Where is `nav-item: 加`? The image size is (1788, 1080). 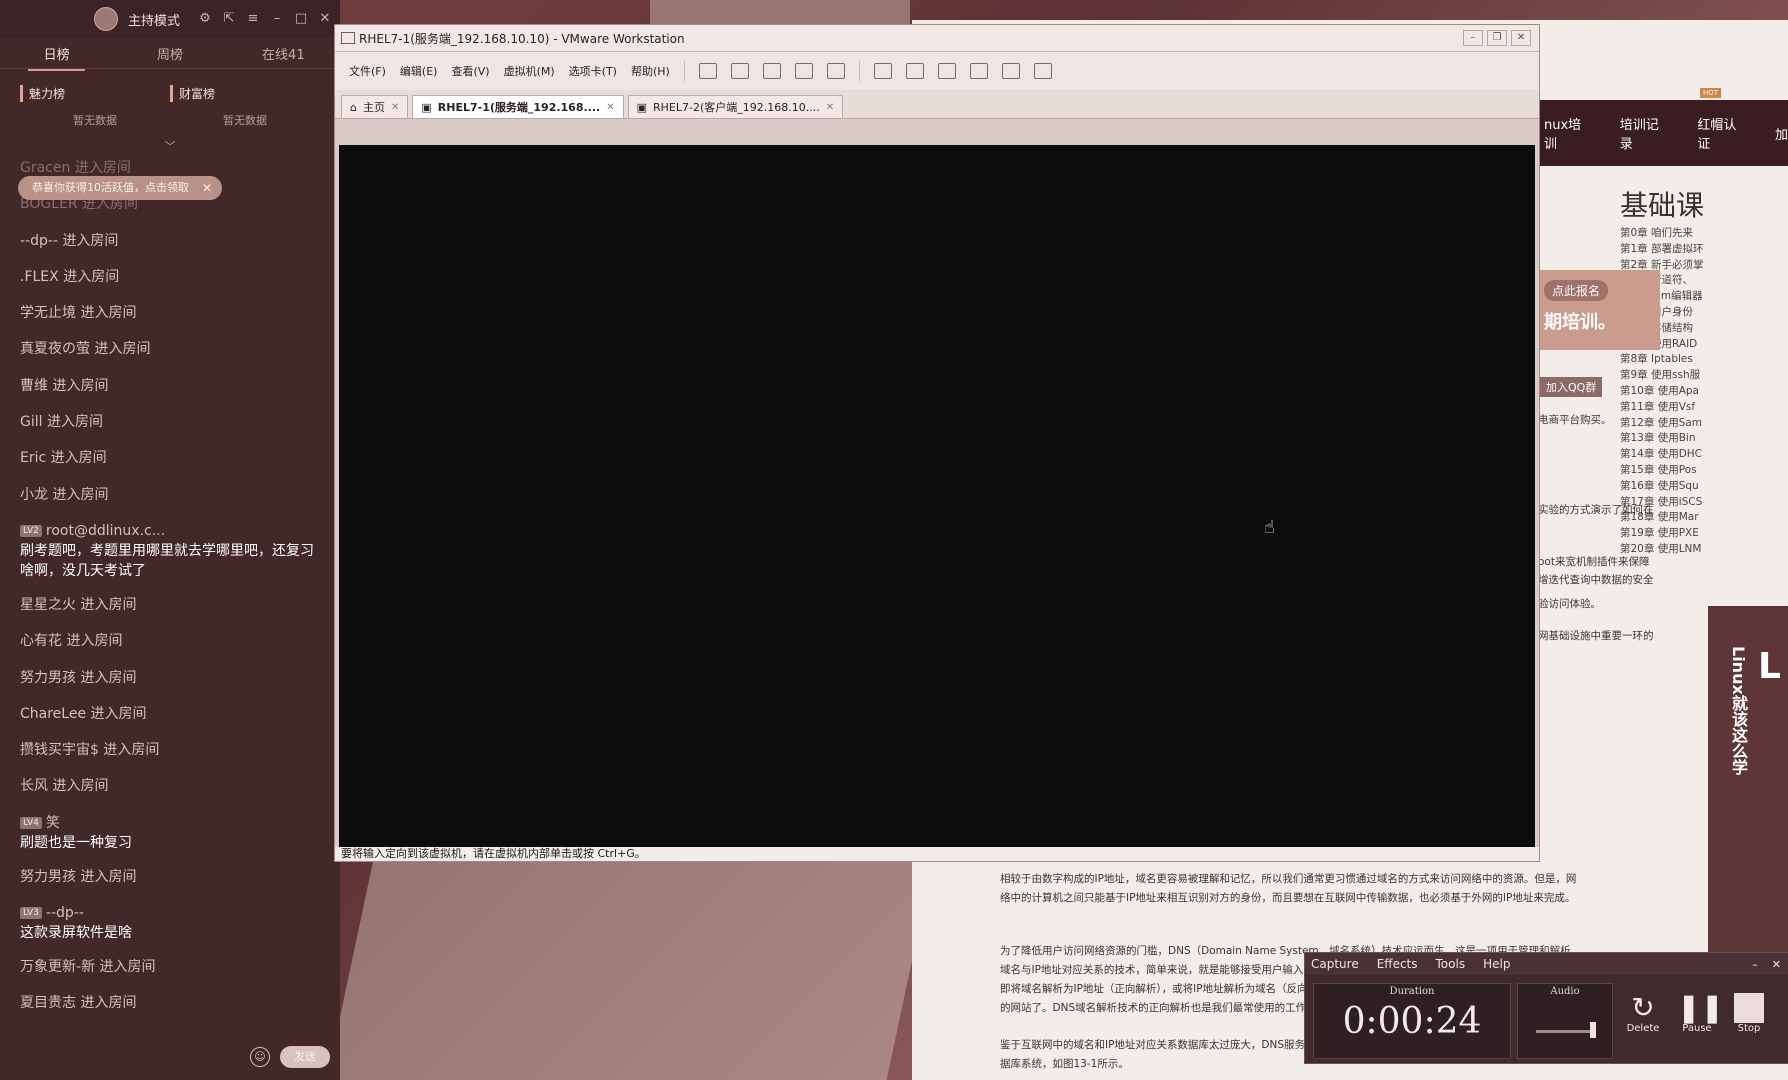
nav-item: 加 is located at coordinates (1781, 133).